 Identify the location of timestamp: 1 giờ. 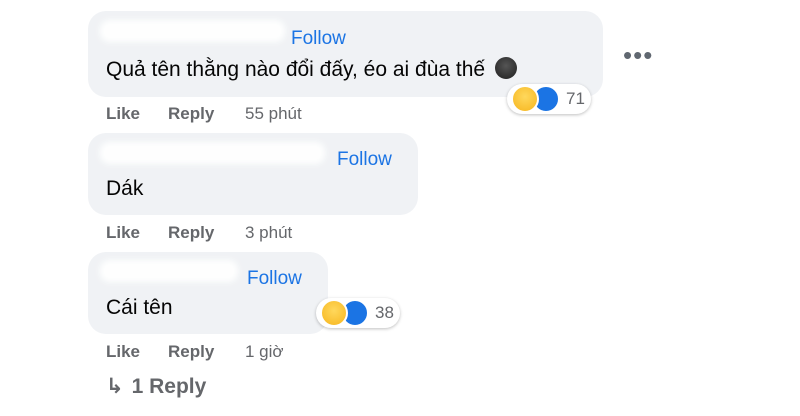
(264, 352).